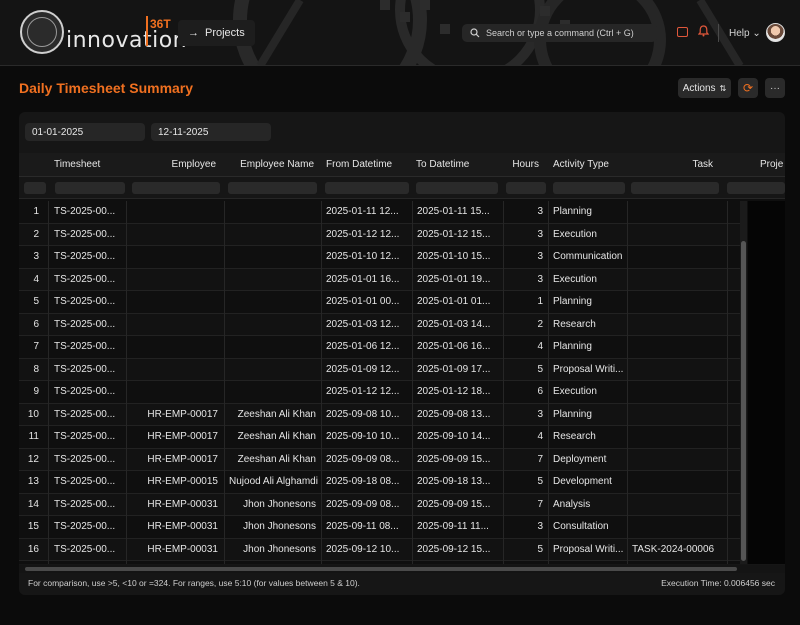  What do you see at coordinates (31, 460) in the screenshot?
I see `row-number: 12` at bounding box center [31, 460].